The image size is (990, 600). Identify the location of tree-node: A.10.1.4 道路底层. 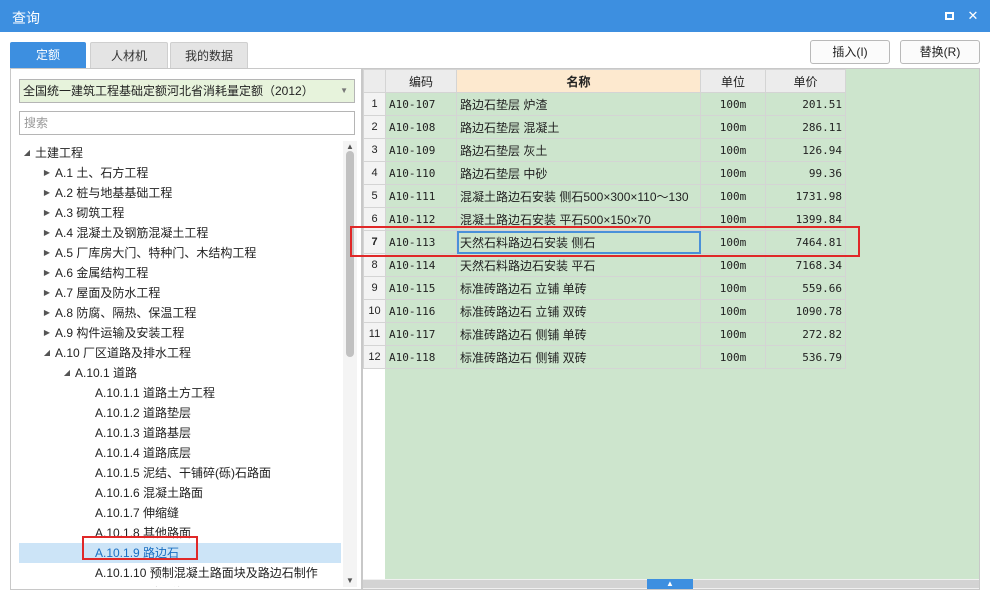
(180, 453).